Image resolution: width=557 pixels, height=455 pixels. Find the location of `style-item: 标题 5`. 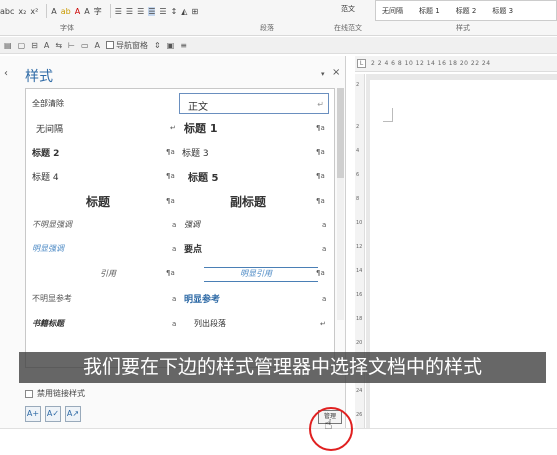

style-item: 标题 5 is located at coordinates (203, 176).